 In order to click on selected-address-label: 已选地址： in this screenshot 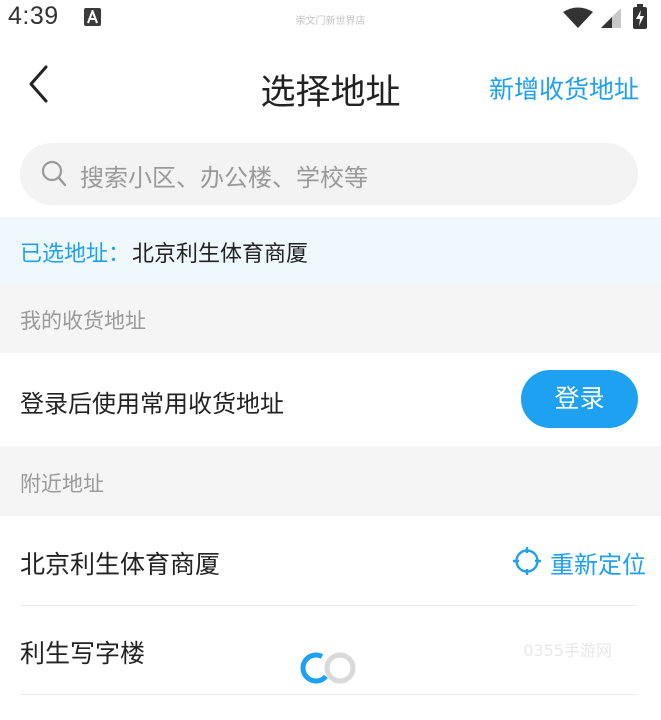, I will do `click(75, 254)`.